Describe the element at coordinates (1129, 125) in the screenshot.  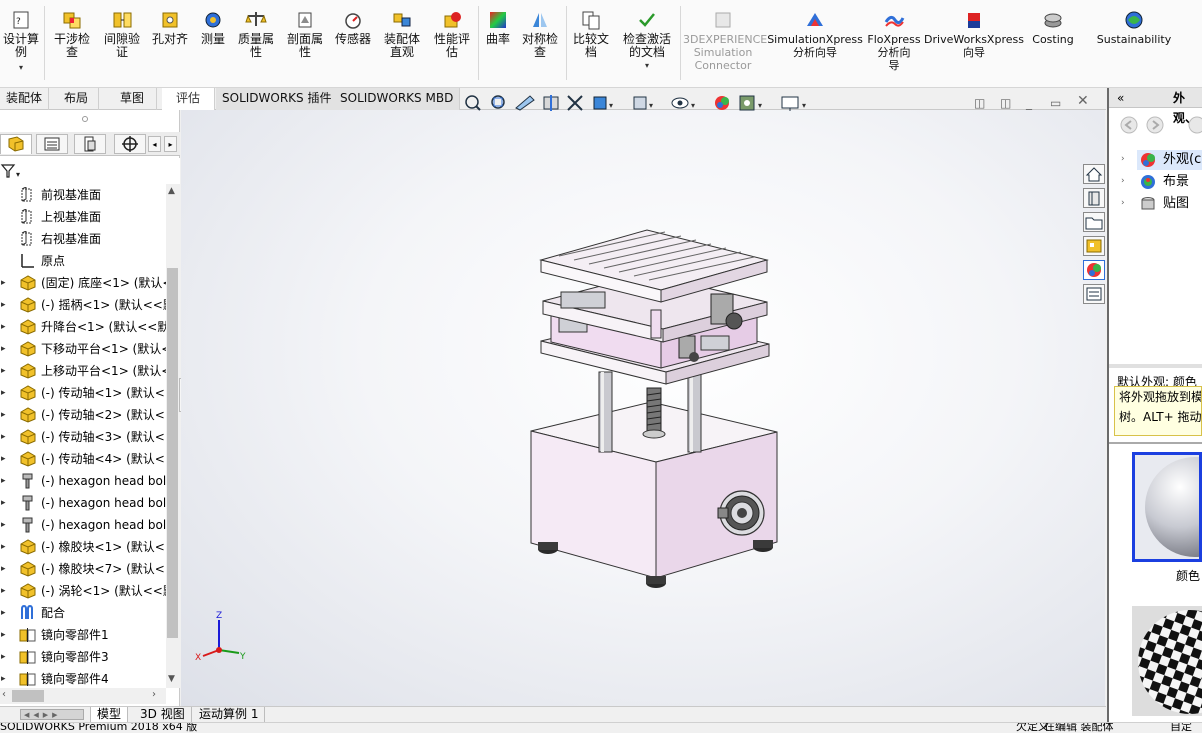
I see `back-nav-icon` at that location.